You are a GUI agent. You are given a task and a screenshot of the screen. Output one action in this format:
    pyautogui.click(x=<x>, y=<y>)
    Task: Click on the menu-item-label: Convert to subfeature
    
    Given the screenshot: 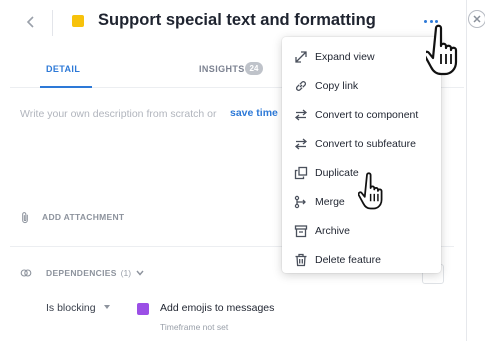 What is the action you would take?
    pyautogui.click(x=365, y=143)
    